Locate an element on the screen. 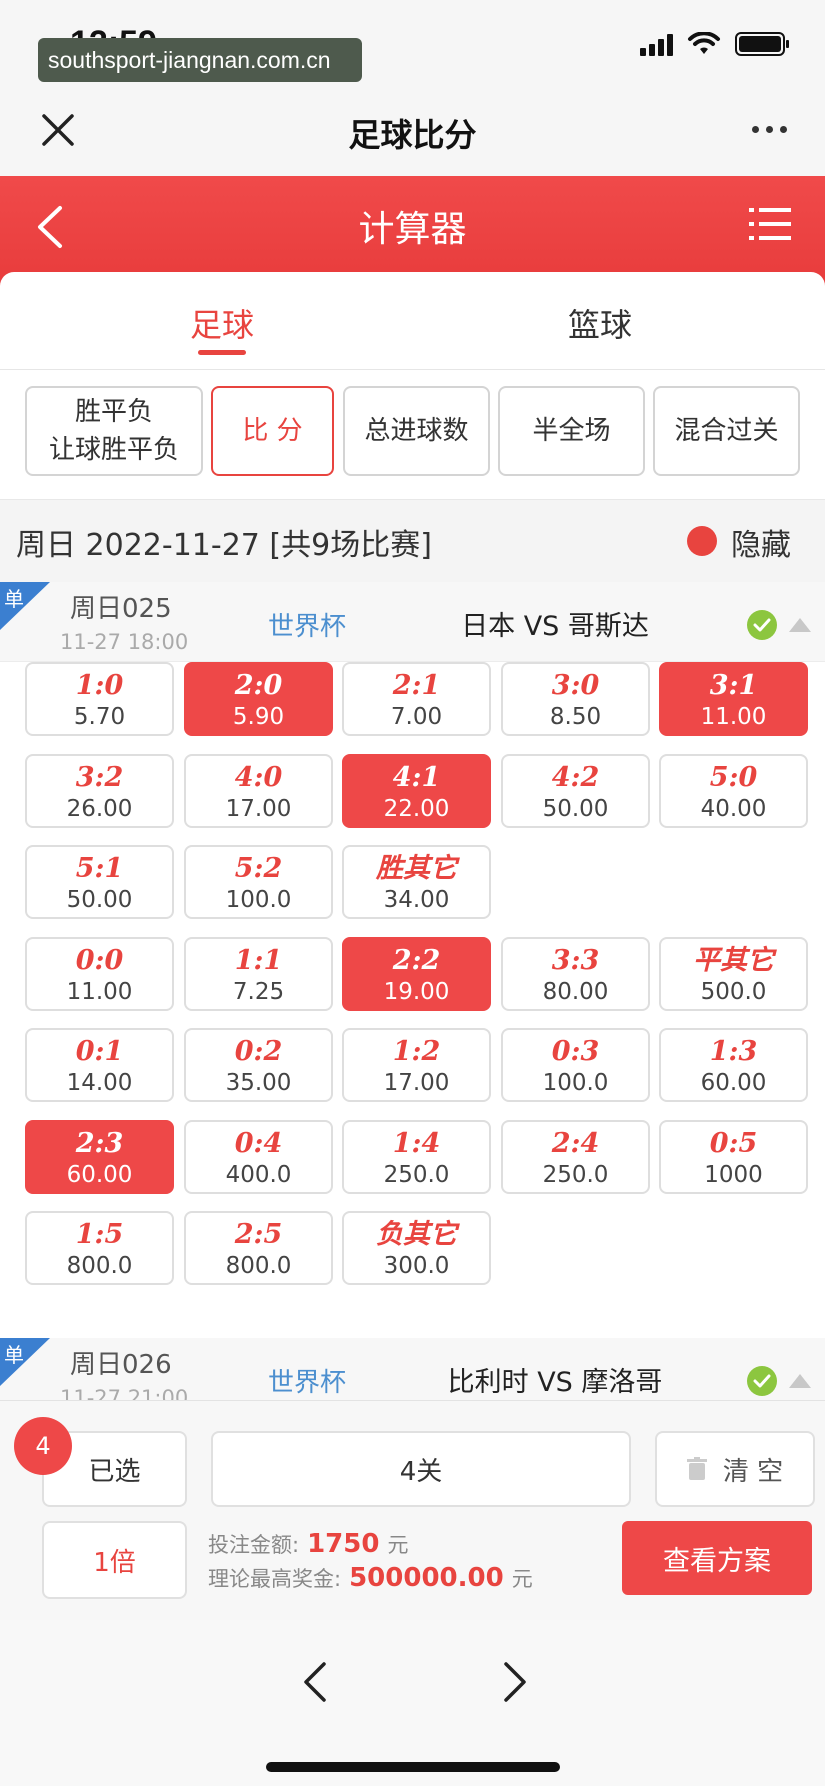 The height and width of the screenshot is (1786, 825). odds-value: 800.0 is located at coordinates (99, 1266).